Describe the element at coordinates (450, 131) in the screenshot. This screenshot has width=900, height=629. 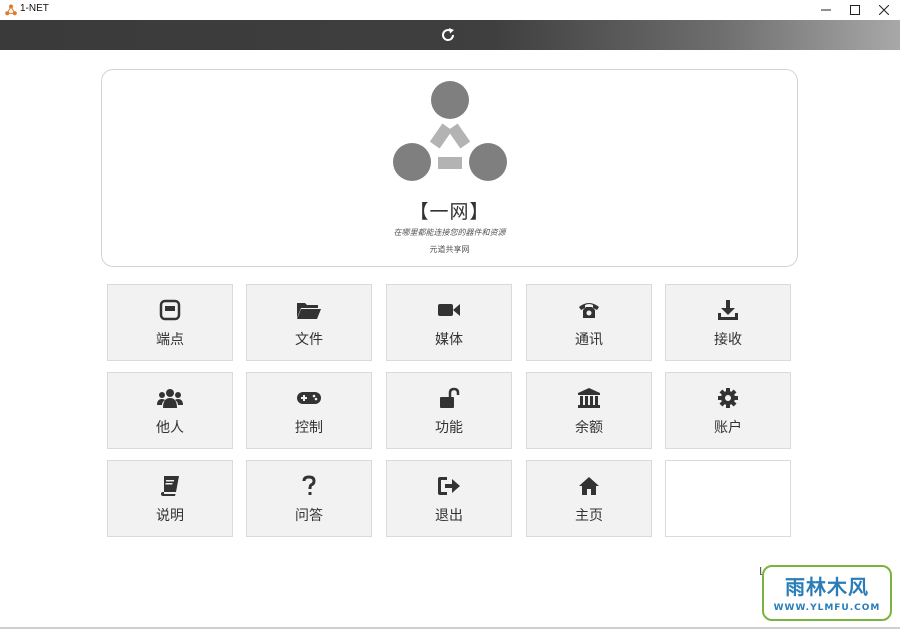
I see `network-logo-icon` at that location.